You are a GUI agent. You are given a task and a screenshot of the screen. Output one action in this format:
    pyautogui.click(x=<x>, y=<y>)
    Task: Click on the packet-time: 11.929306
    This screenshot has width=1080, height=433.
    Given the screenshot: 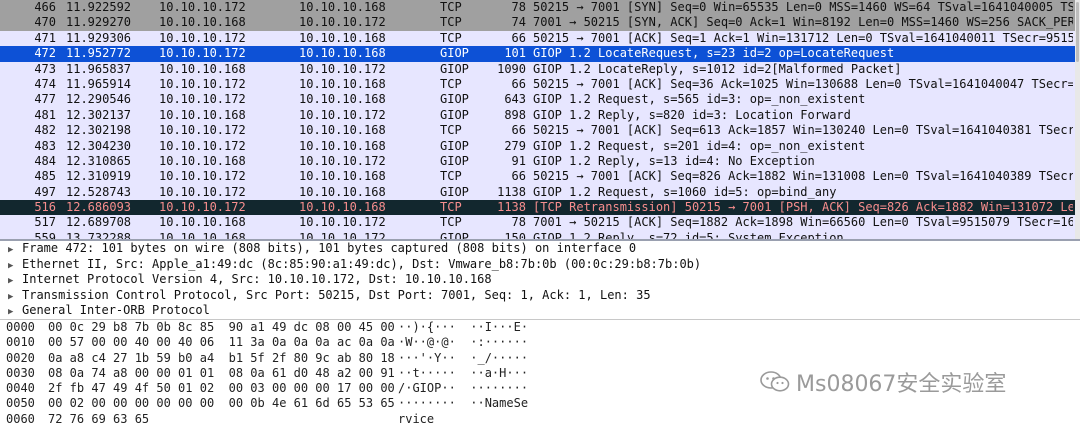 What is the action you would take?
    pyautogui.click(x=99, y=37)
    